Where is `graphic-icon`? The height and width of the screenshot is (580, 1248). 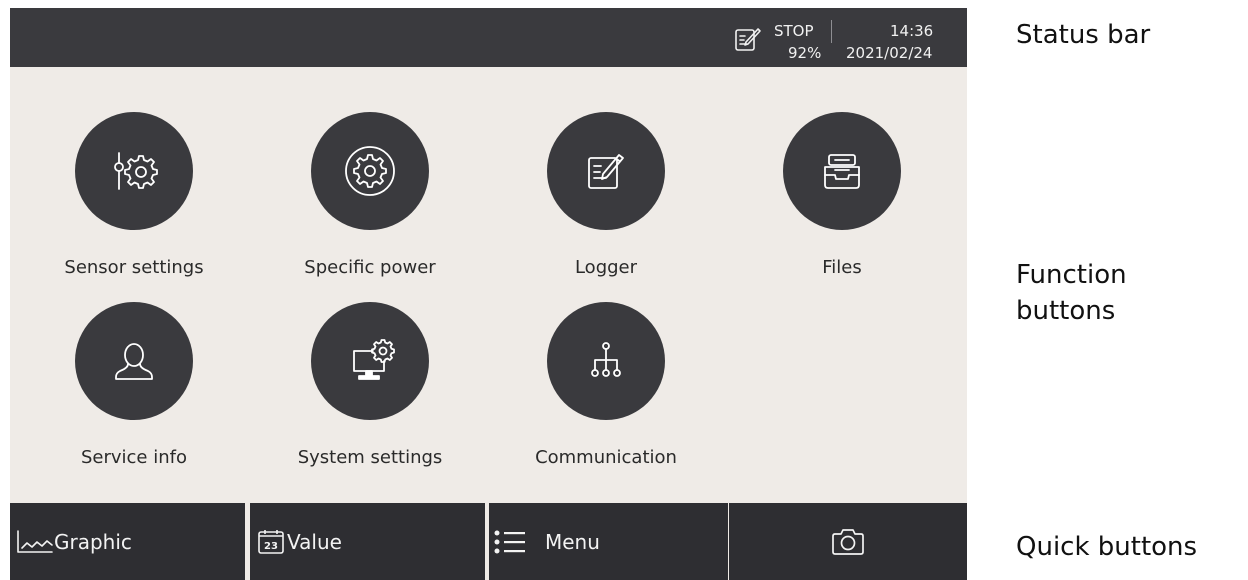 graphic-icon is located at coordinates (35, 541).